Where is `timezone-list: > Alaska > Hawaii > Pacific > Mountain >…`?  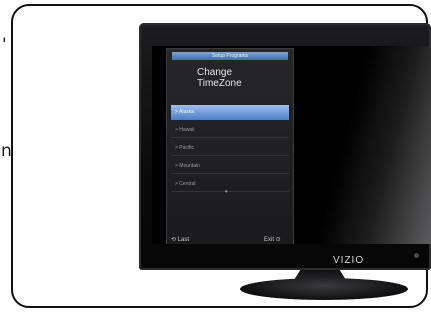 timezone-list: > Alaska > Hawaii > Pacific > Mountain >… is located at coordinates (230, 150).